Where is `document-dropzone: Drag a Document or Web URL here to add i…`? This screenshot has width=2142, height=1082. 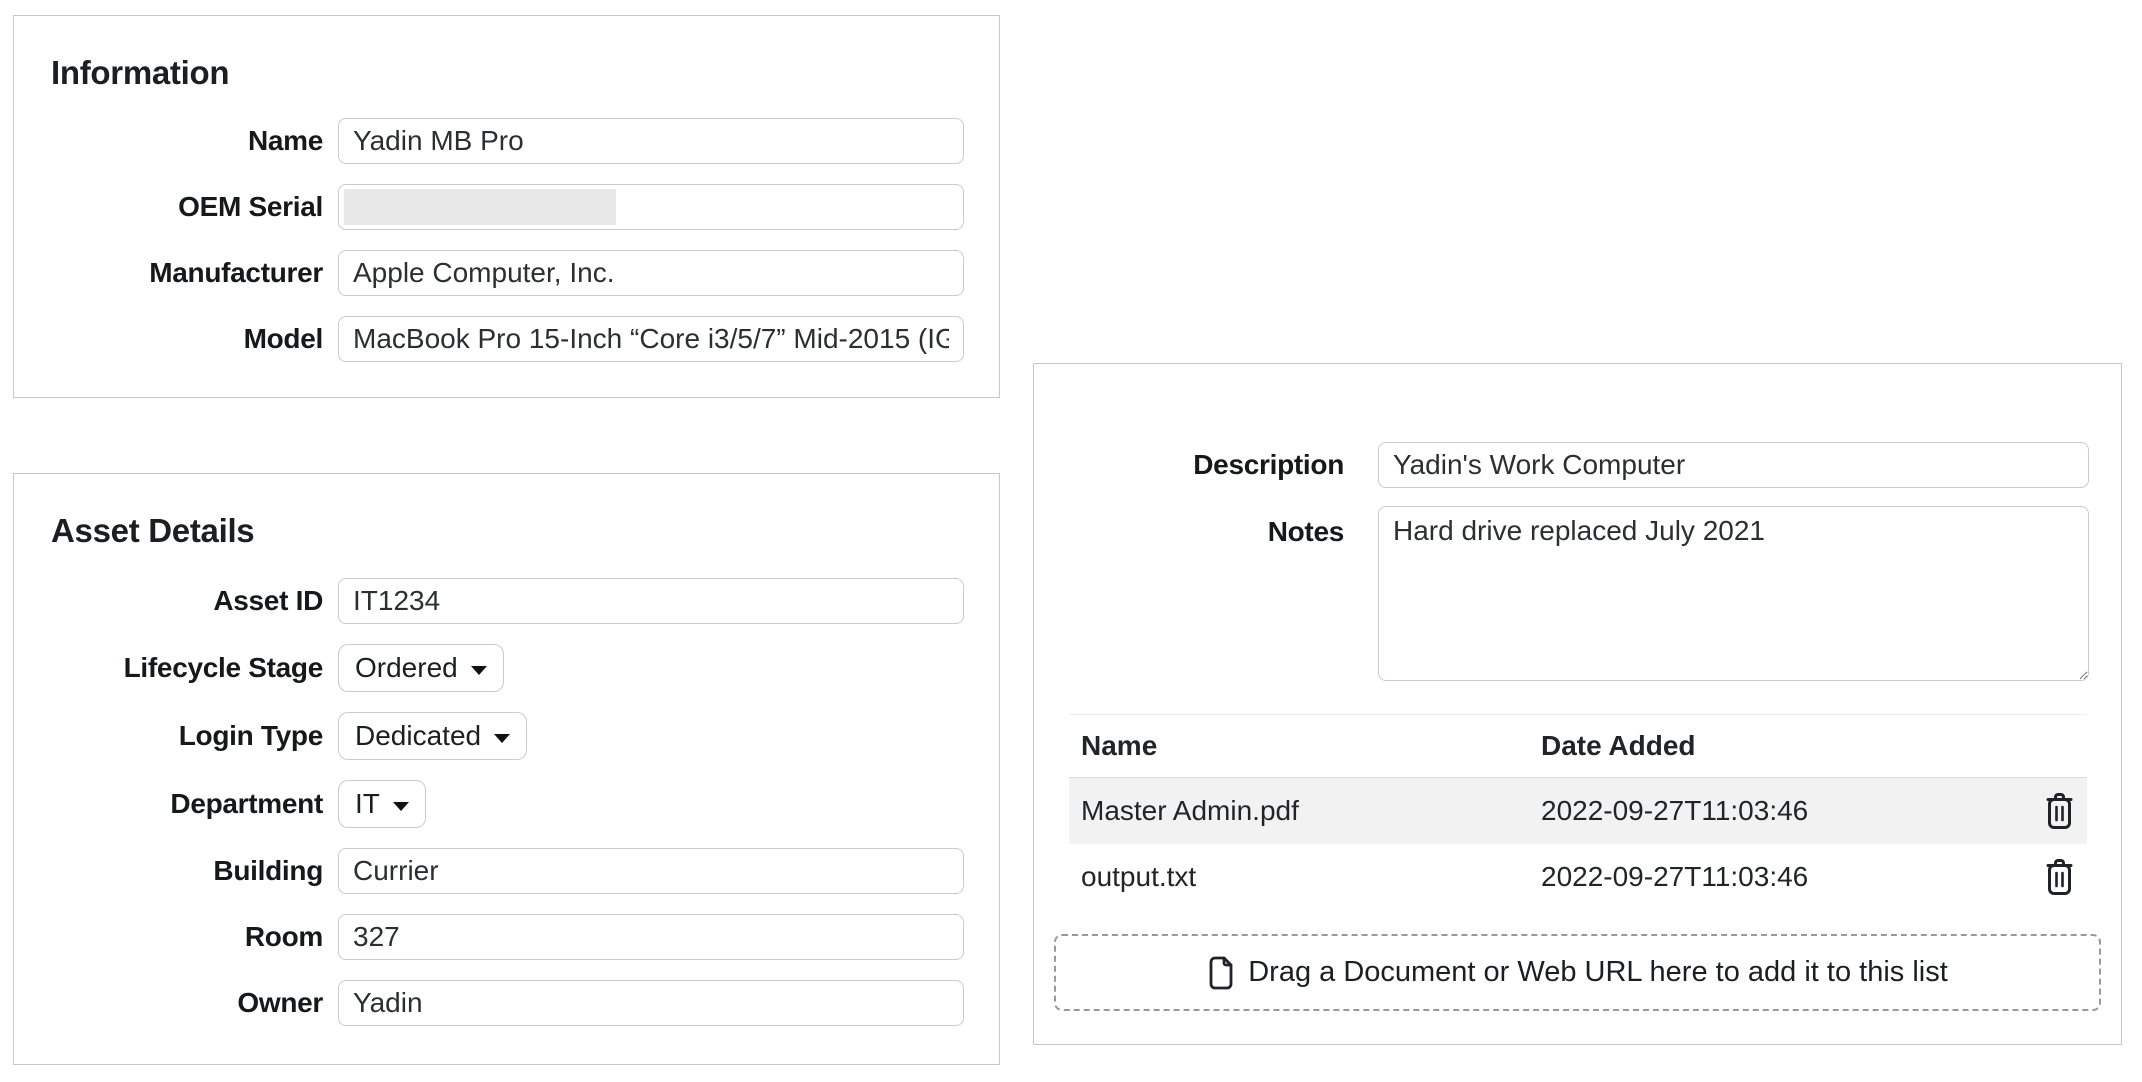
document-dropzone: Drag a Document or Web URL here to add i… is located at coordinates (1577, 972).